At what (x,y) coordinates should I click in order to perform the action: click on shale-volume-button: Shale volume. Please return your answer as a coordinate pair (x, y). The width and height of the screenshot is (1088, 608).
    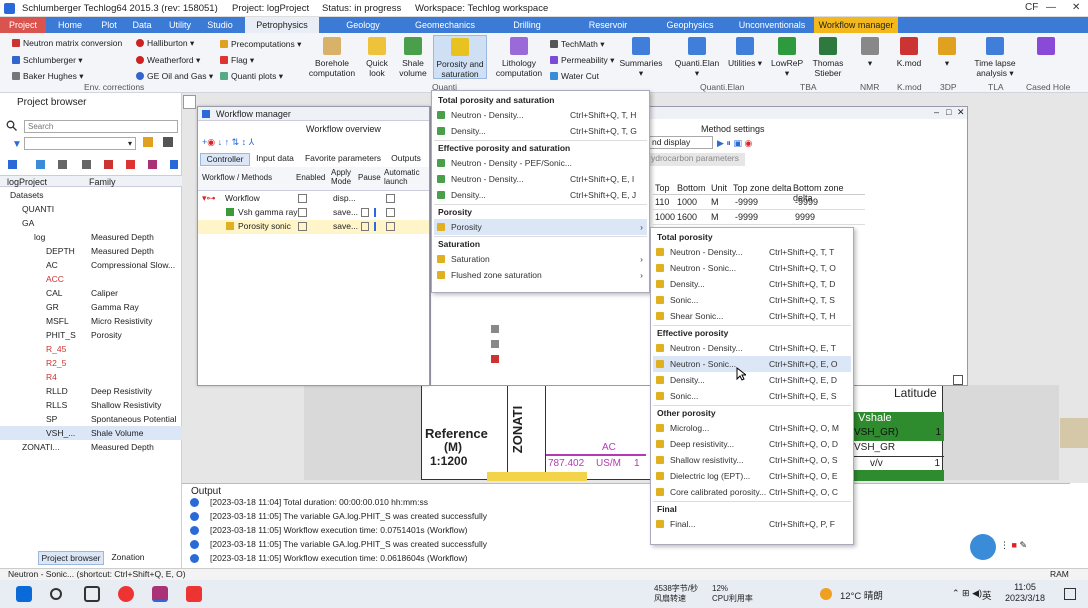
    Looking at the image, I should click on (413, 57).